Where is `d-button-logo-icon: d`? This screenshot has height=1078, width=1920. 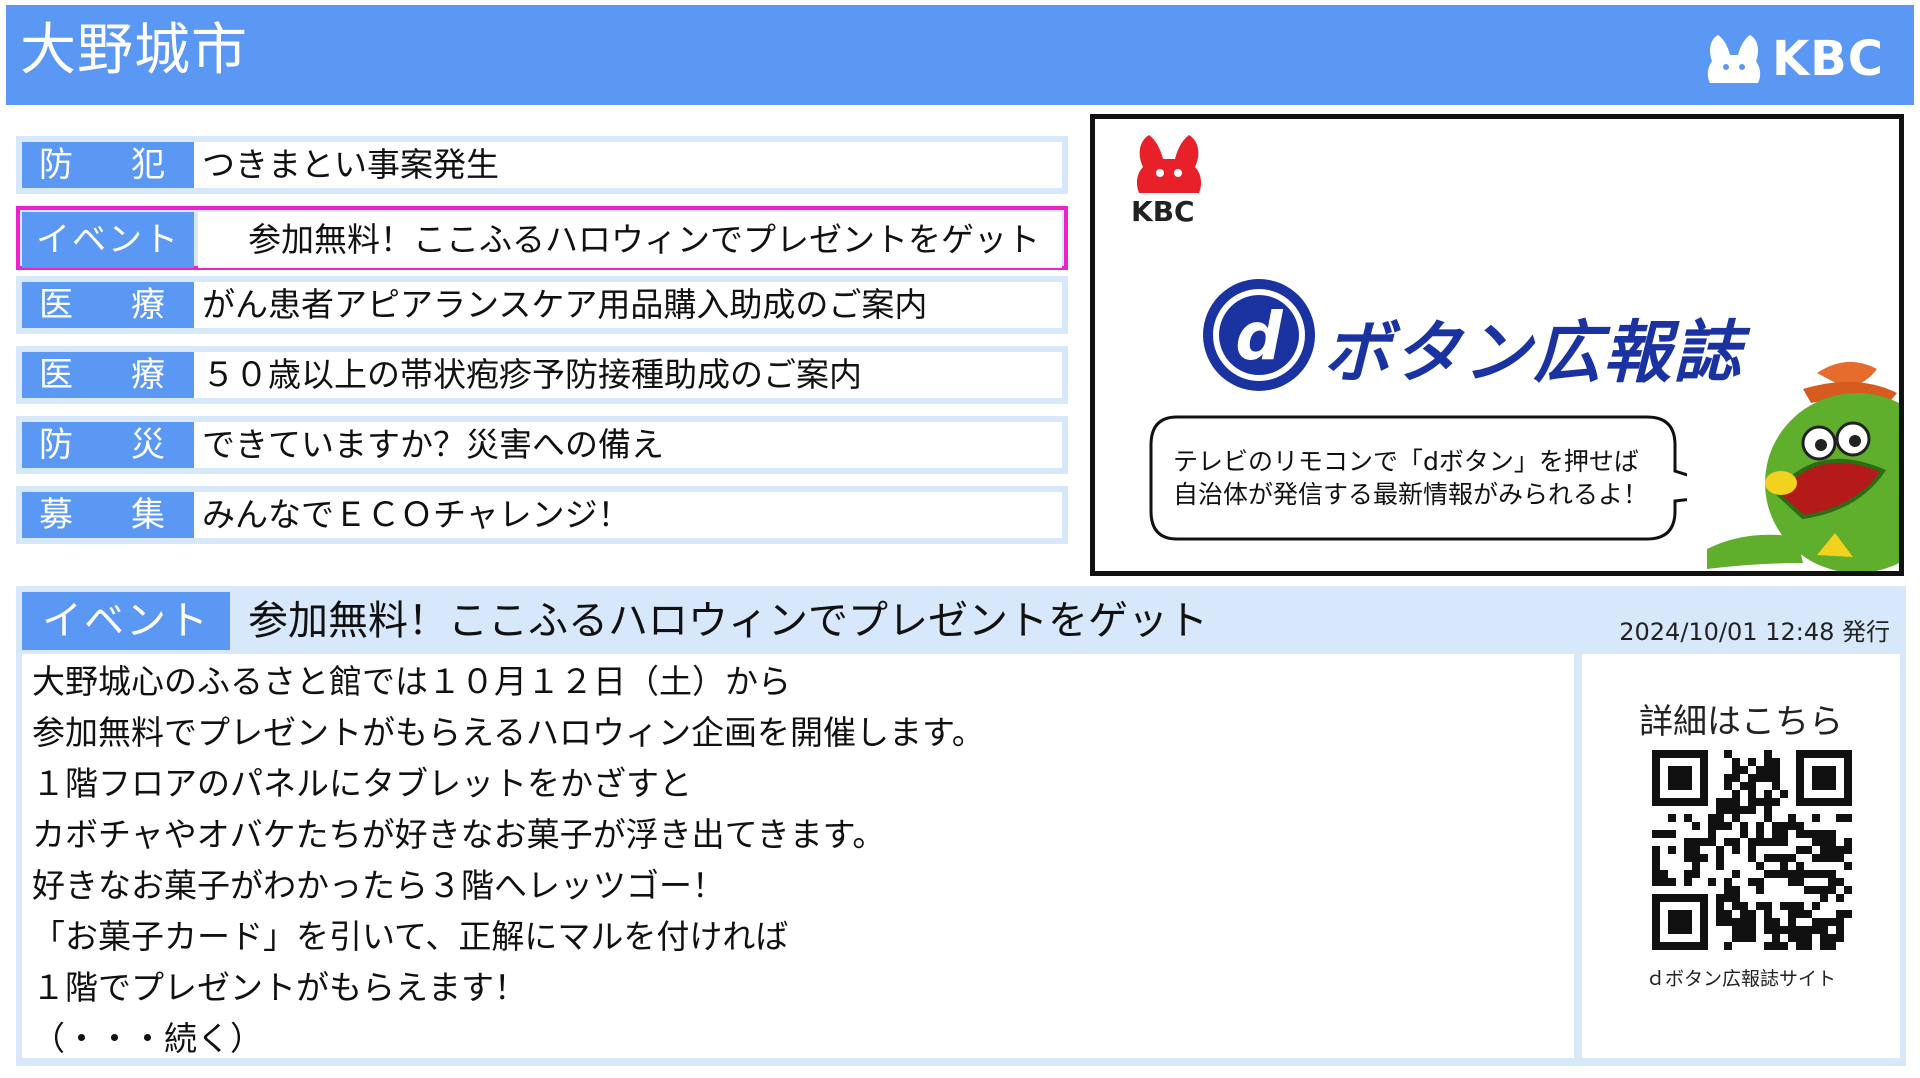 d-button-logo-icon: d is located at coordinates (1259, 335).